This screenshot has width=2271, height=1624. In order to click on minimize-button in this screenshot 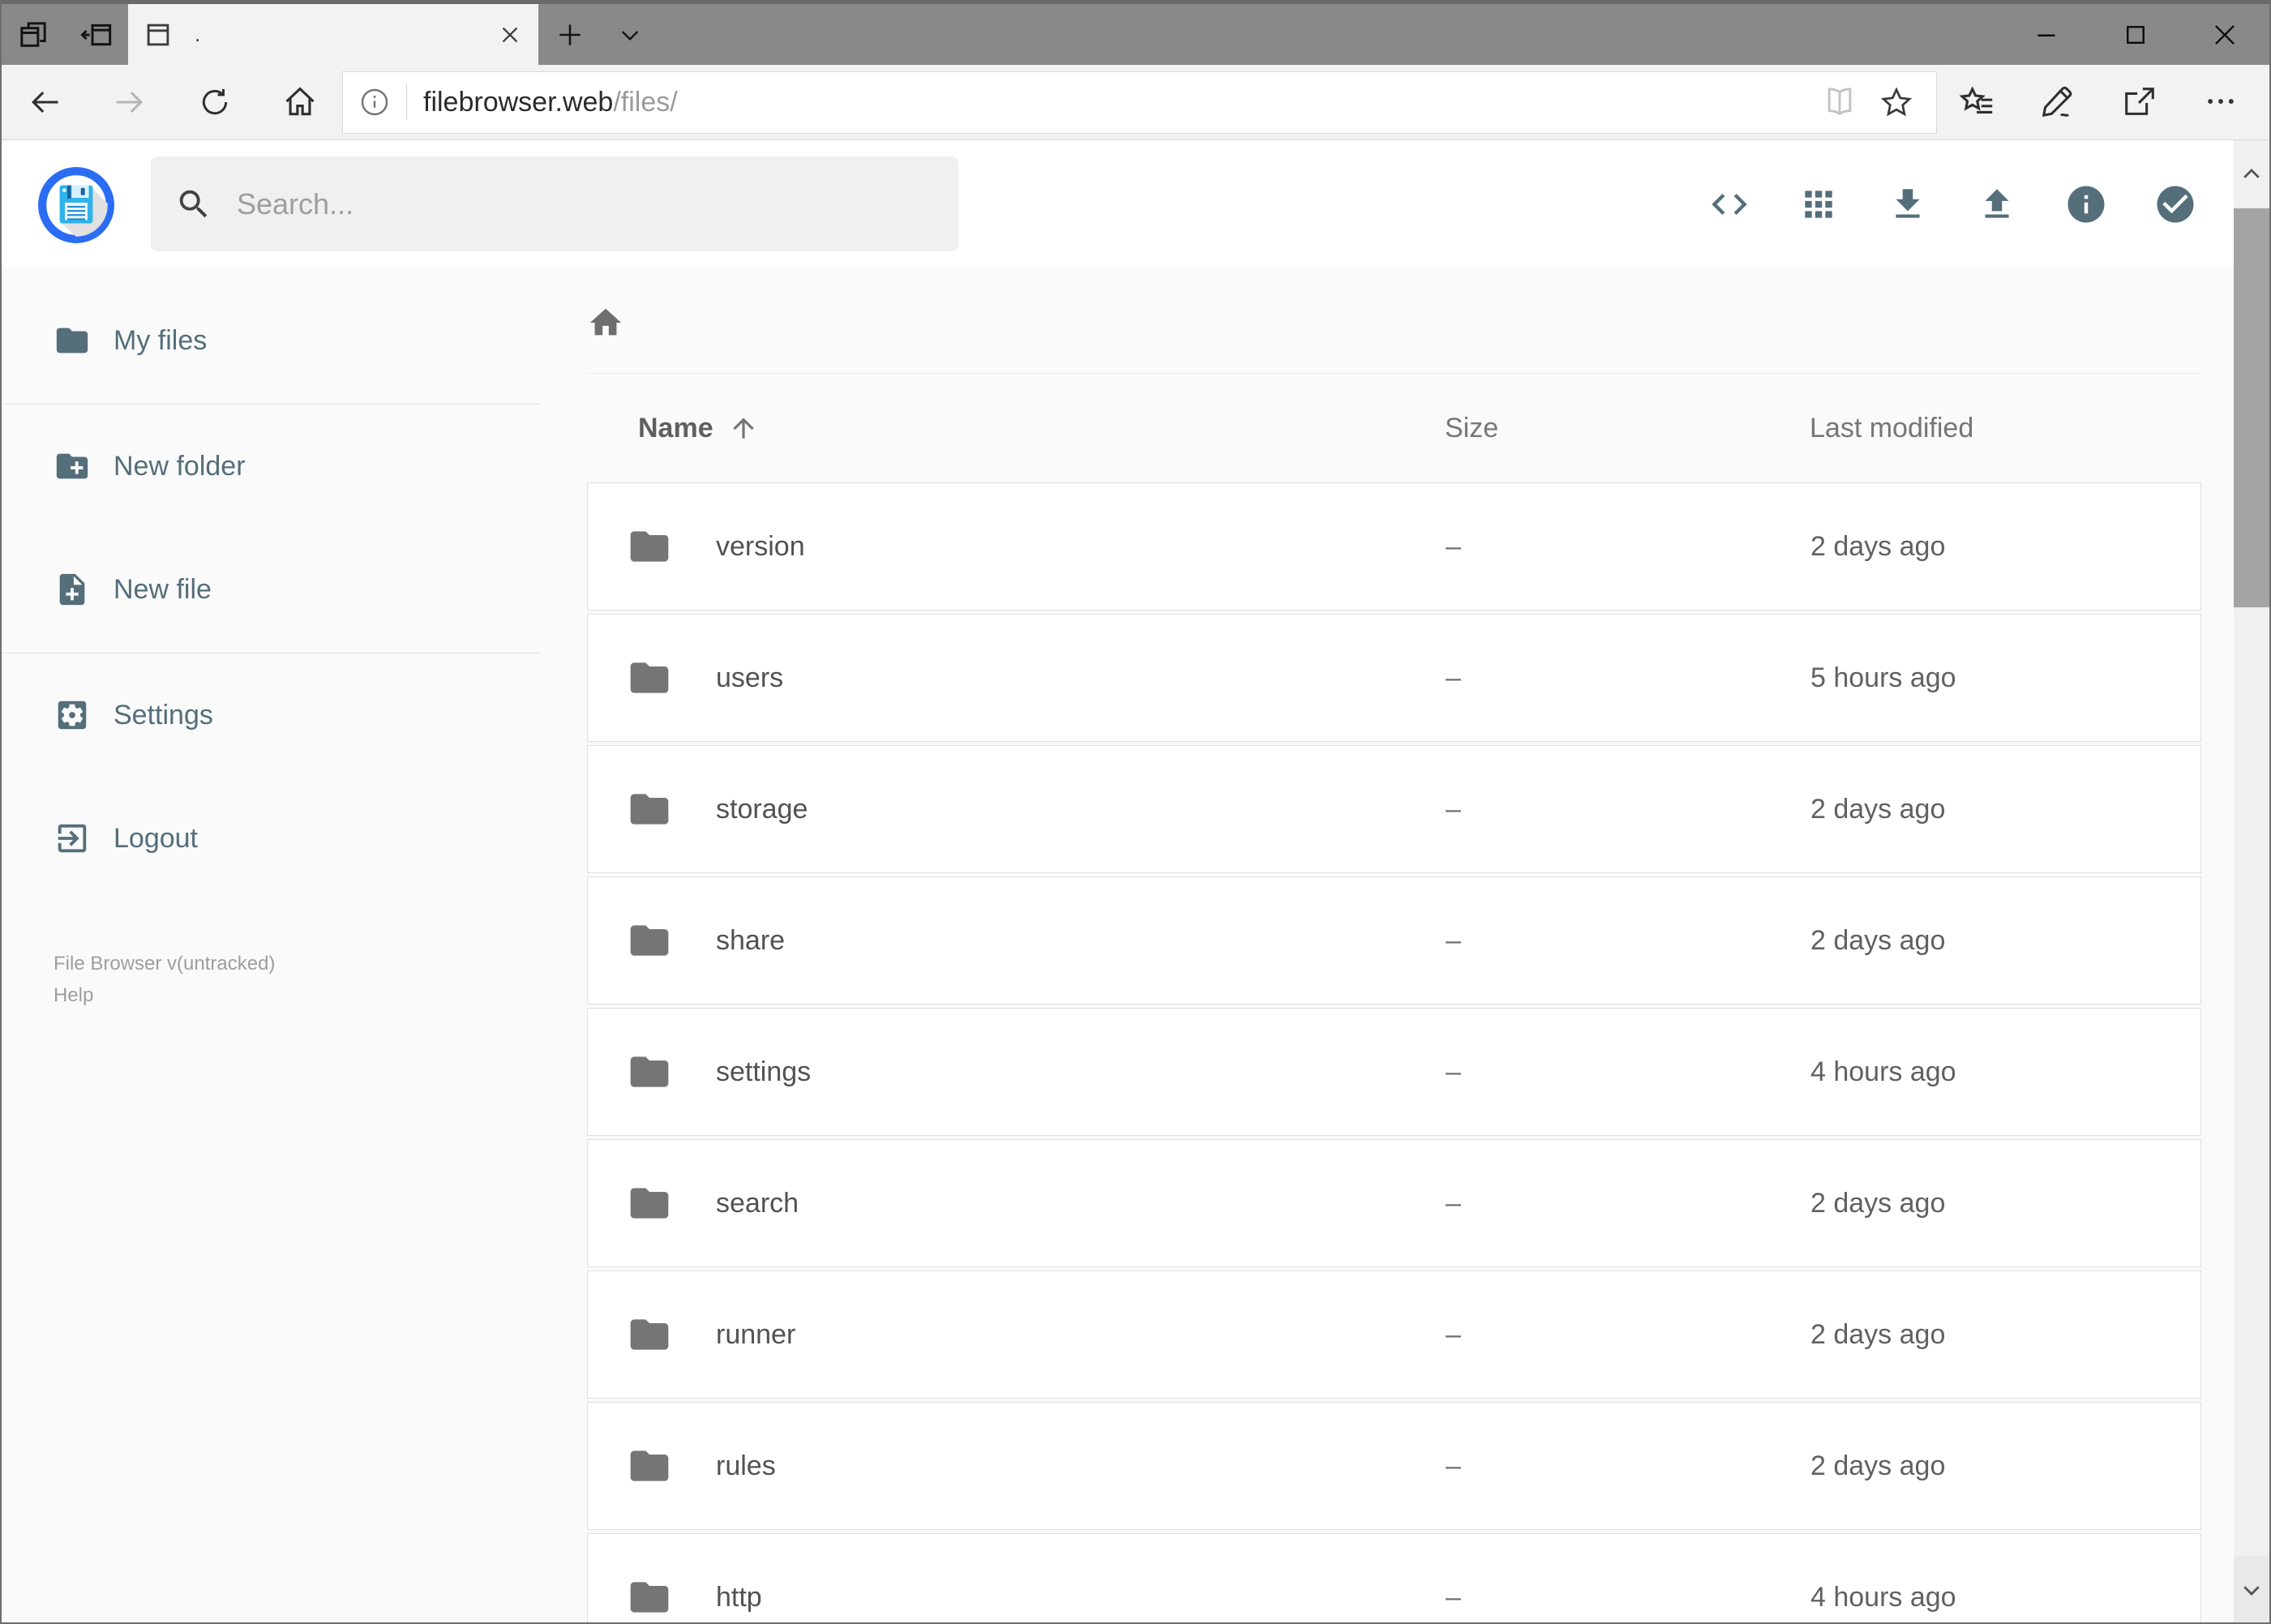, I will do `click(2047, 34)`.